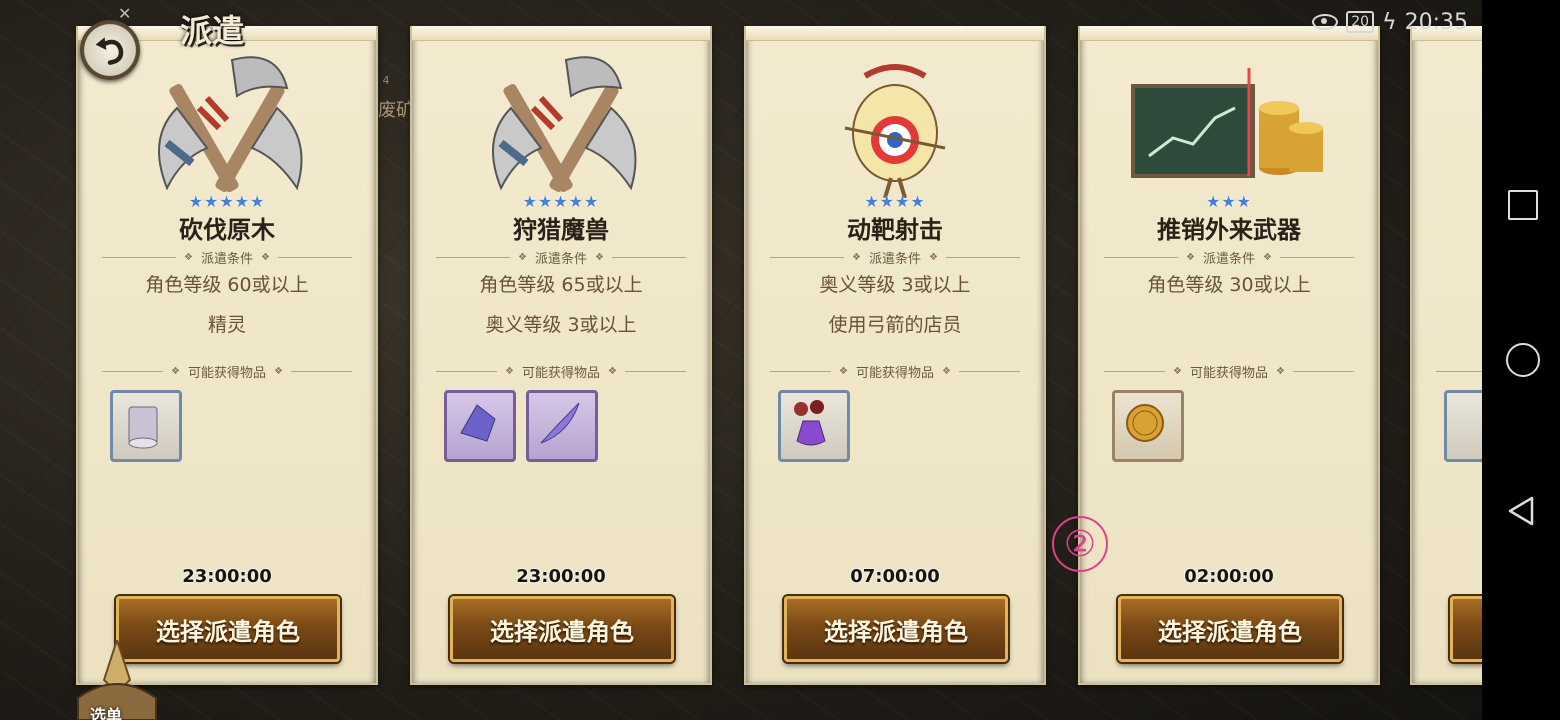  Describe the element at coordinates (226, 325) in the screenshot. I see `requirement-2: 精灵` at that location.